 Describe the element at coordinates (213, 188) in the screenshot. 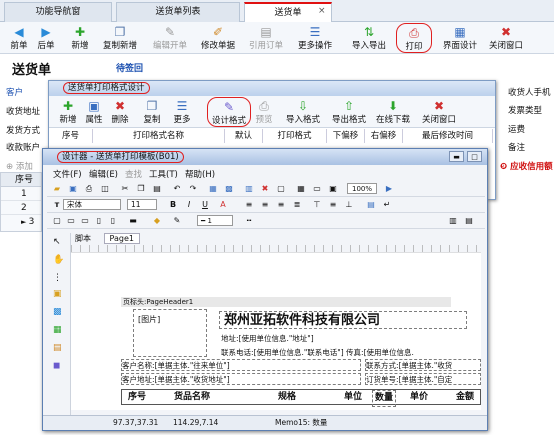

I see `grid-icon: ▦` at that location.